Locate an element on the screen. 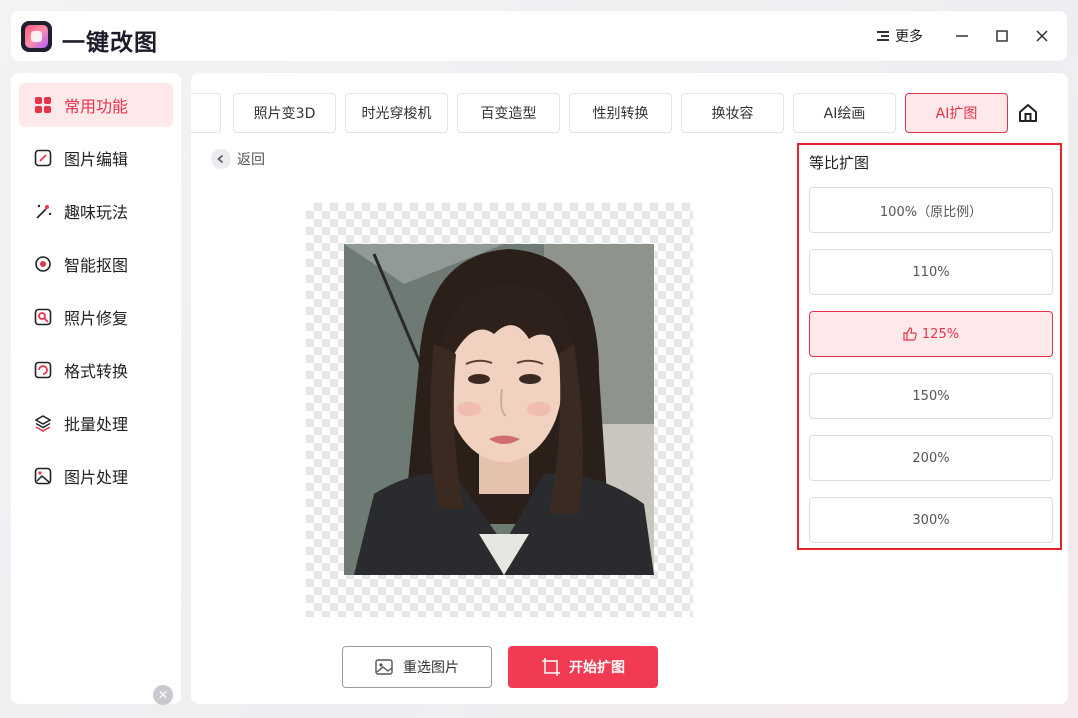 The width and height of the screenshot is (1078, 718). ratio-panel-title: 等比扩图 is located at coordinates (839, 163).